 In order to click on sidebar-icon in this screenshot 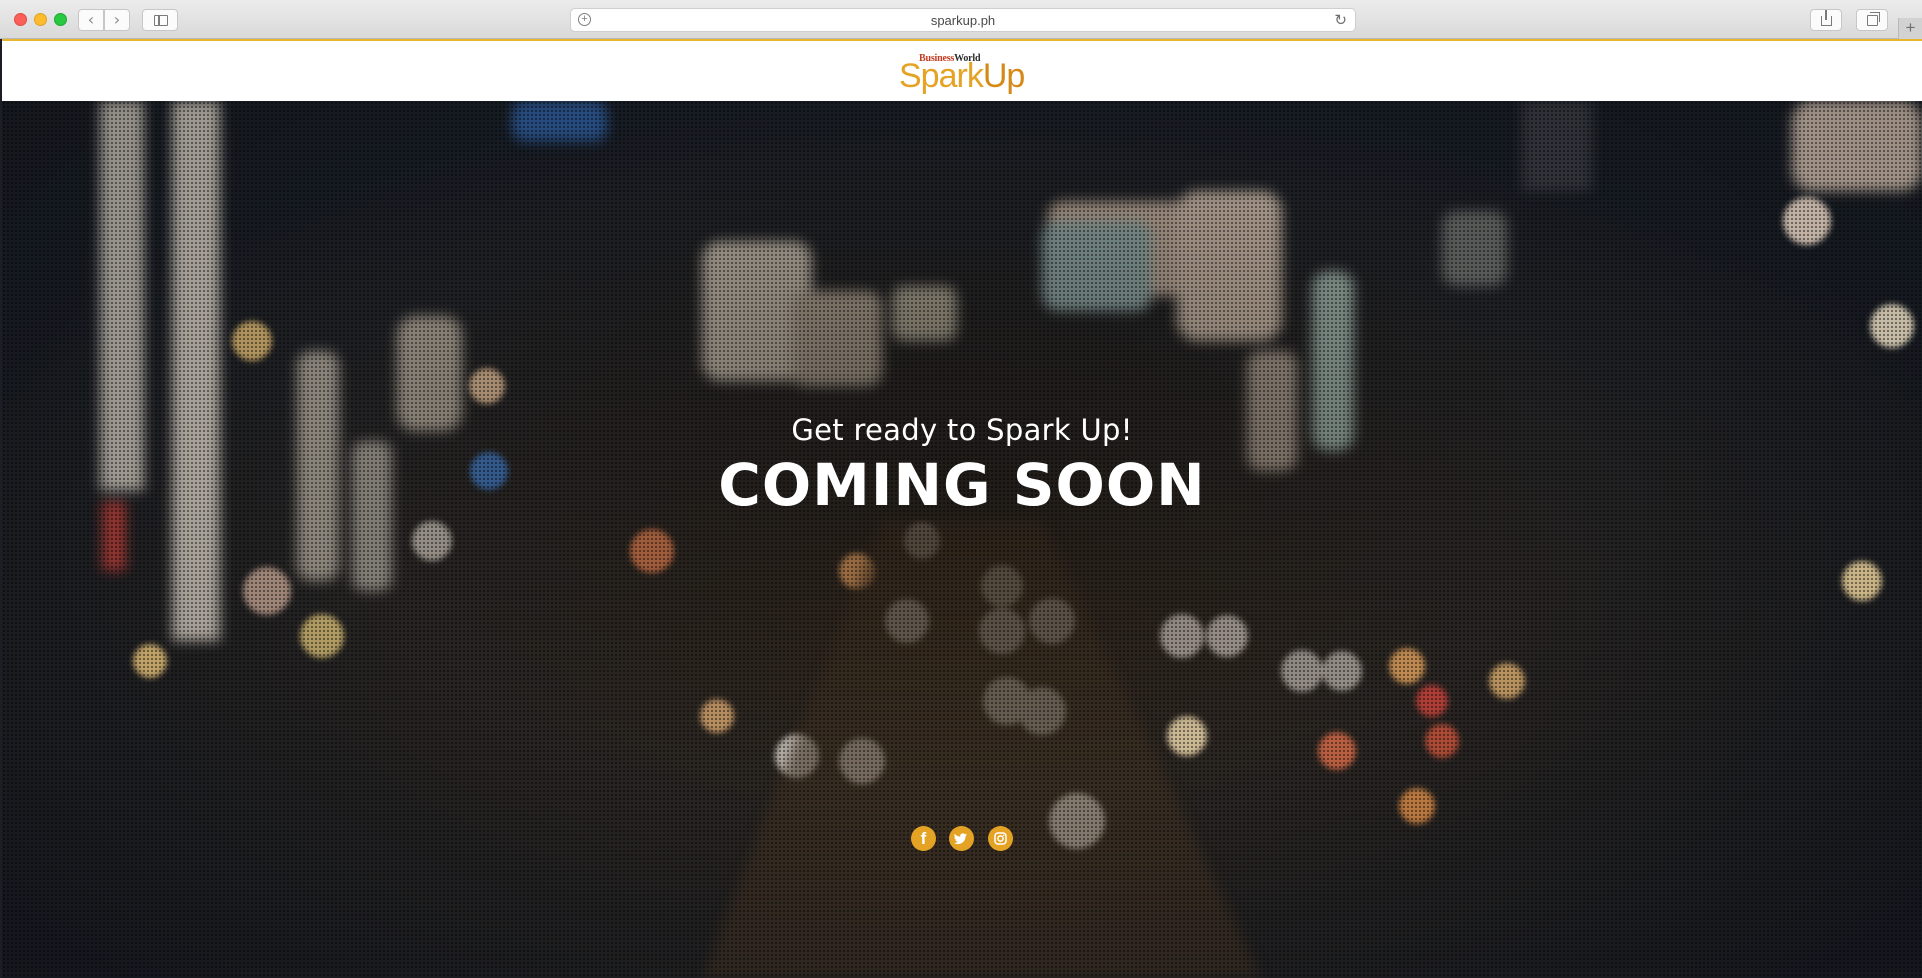, I will do `click(161, 20)`.